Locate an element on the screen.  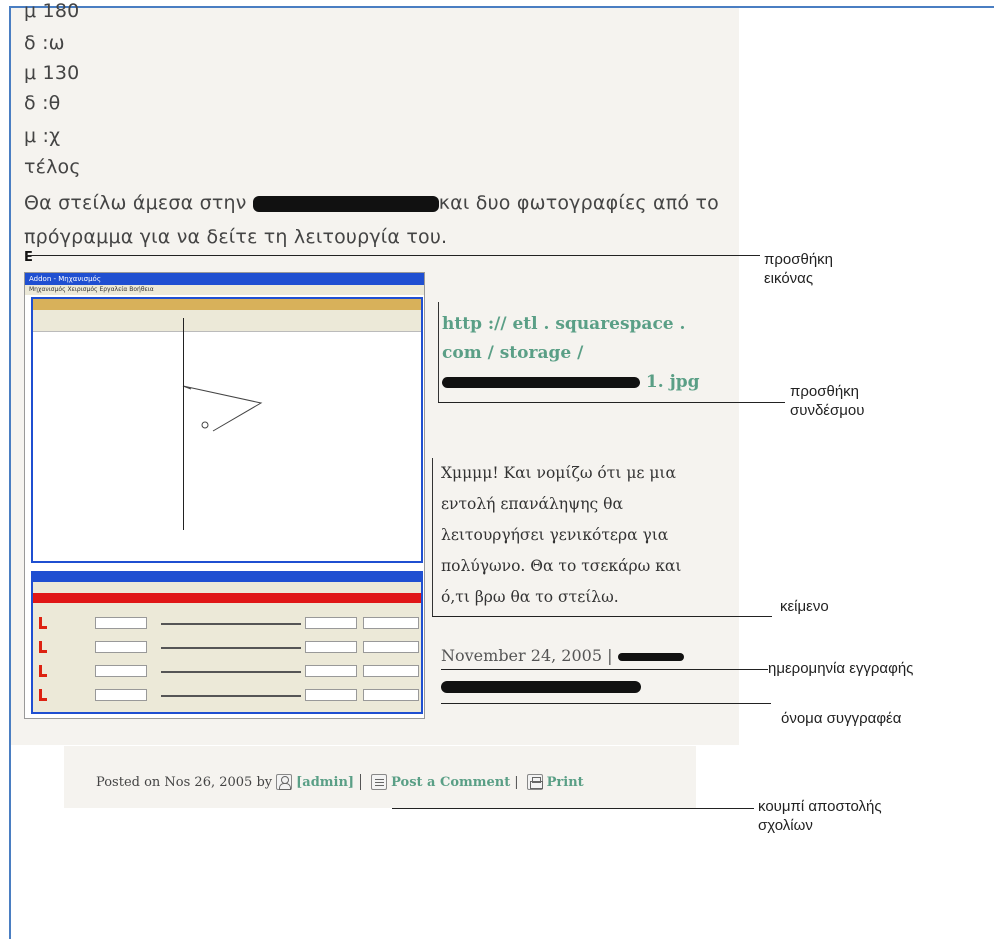
print-icon is located at coordinates (534, 782).